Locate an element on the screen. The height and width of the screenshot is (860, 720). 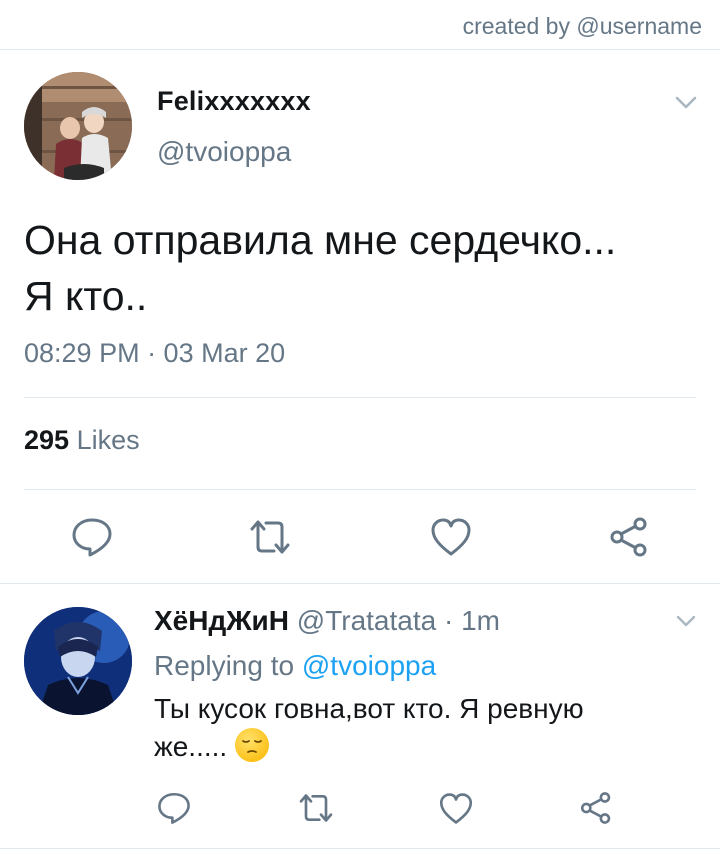
tweet-timestamp: 08:29 PM · 03 Mar 20 is located at coordinates (155, 353).